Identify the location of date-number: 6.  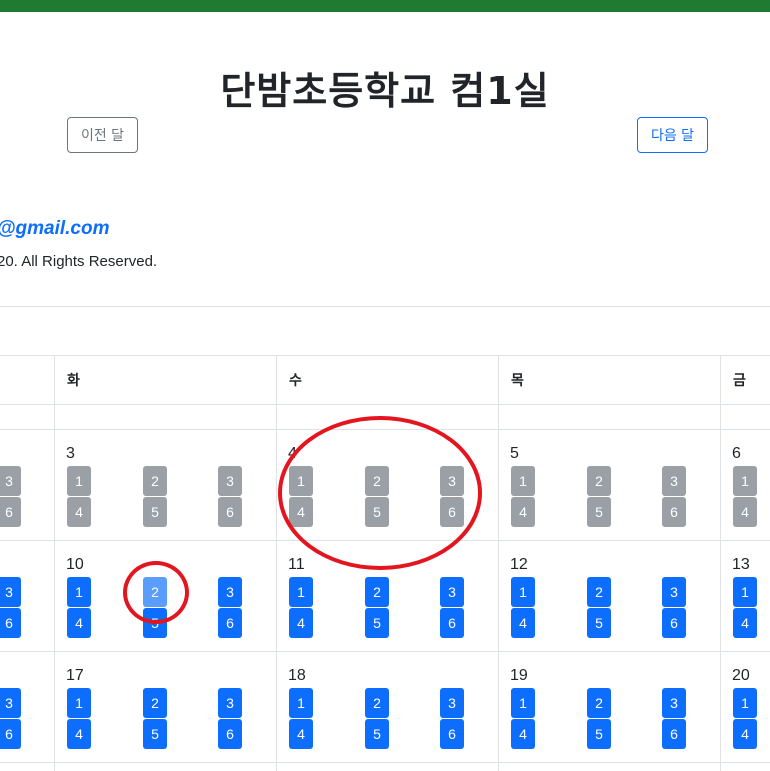
(736, 453).